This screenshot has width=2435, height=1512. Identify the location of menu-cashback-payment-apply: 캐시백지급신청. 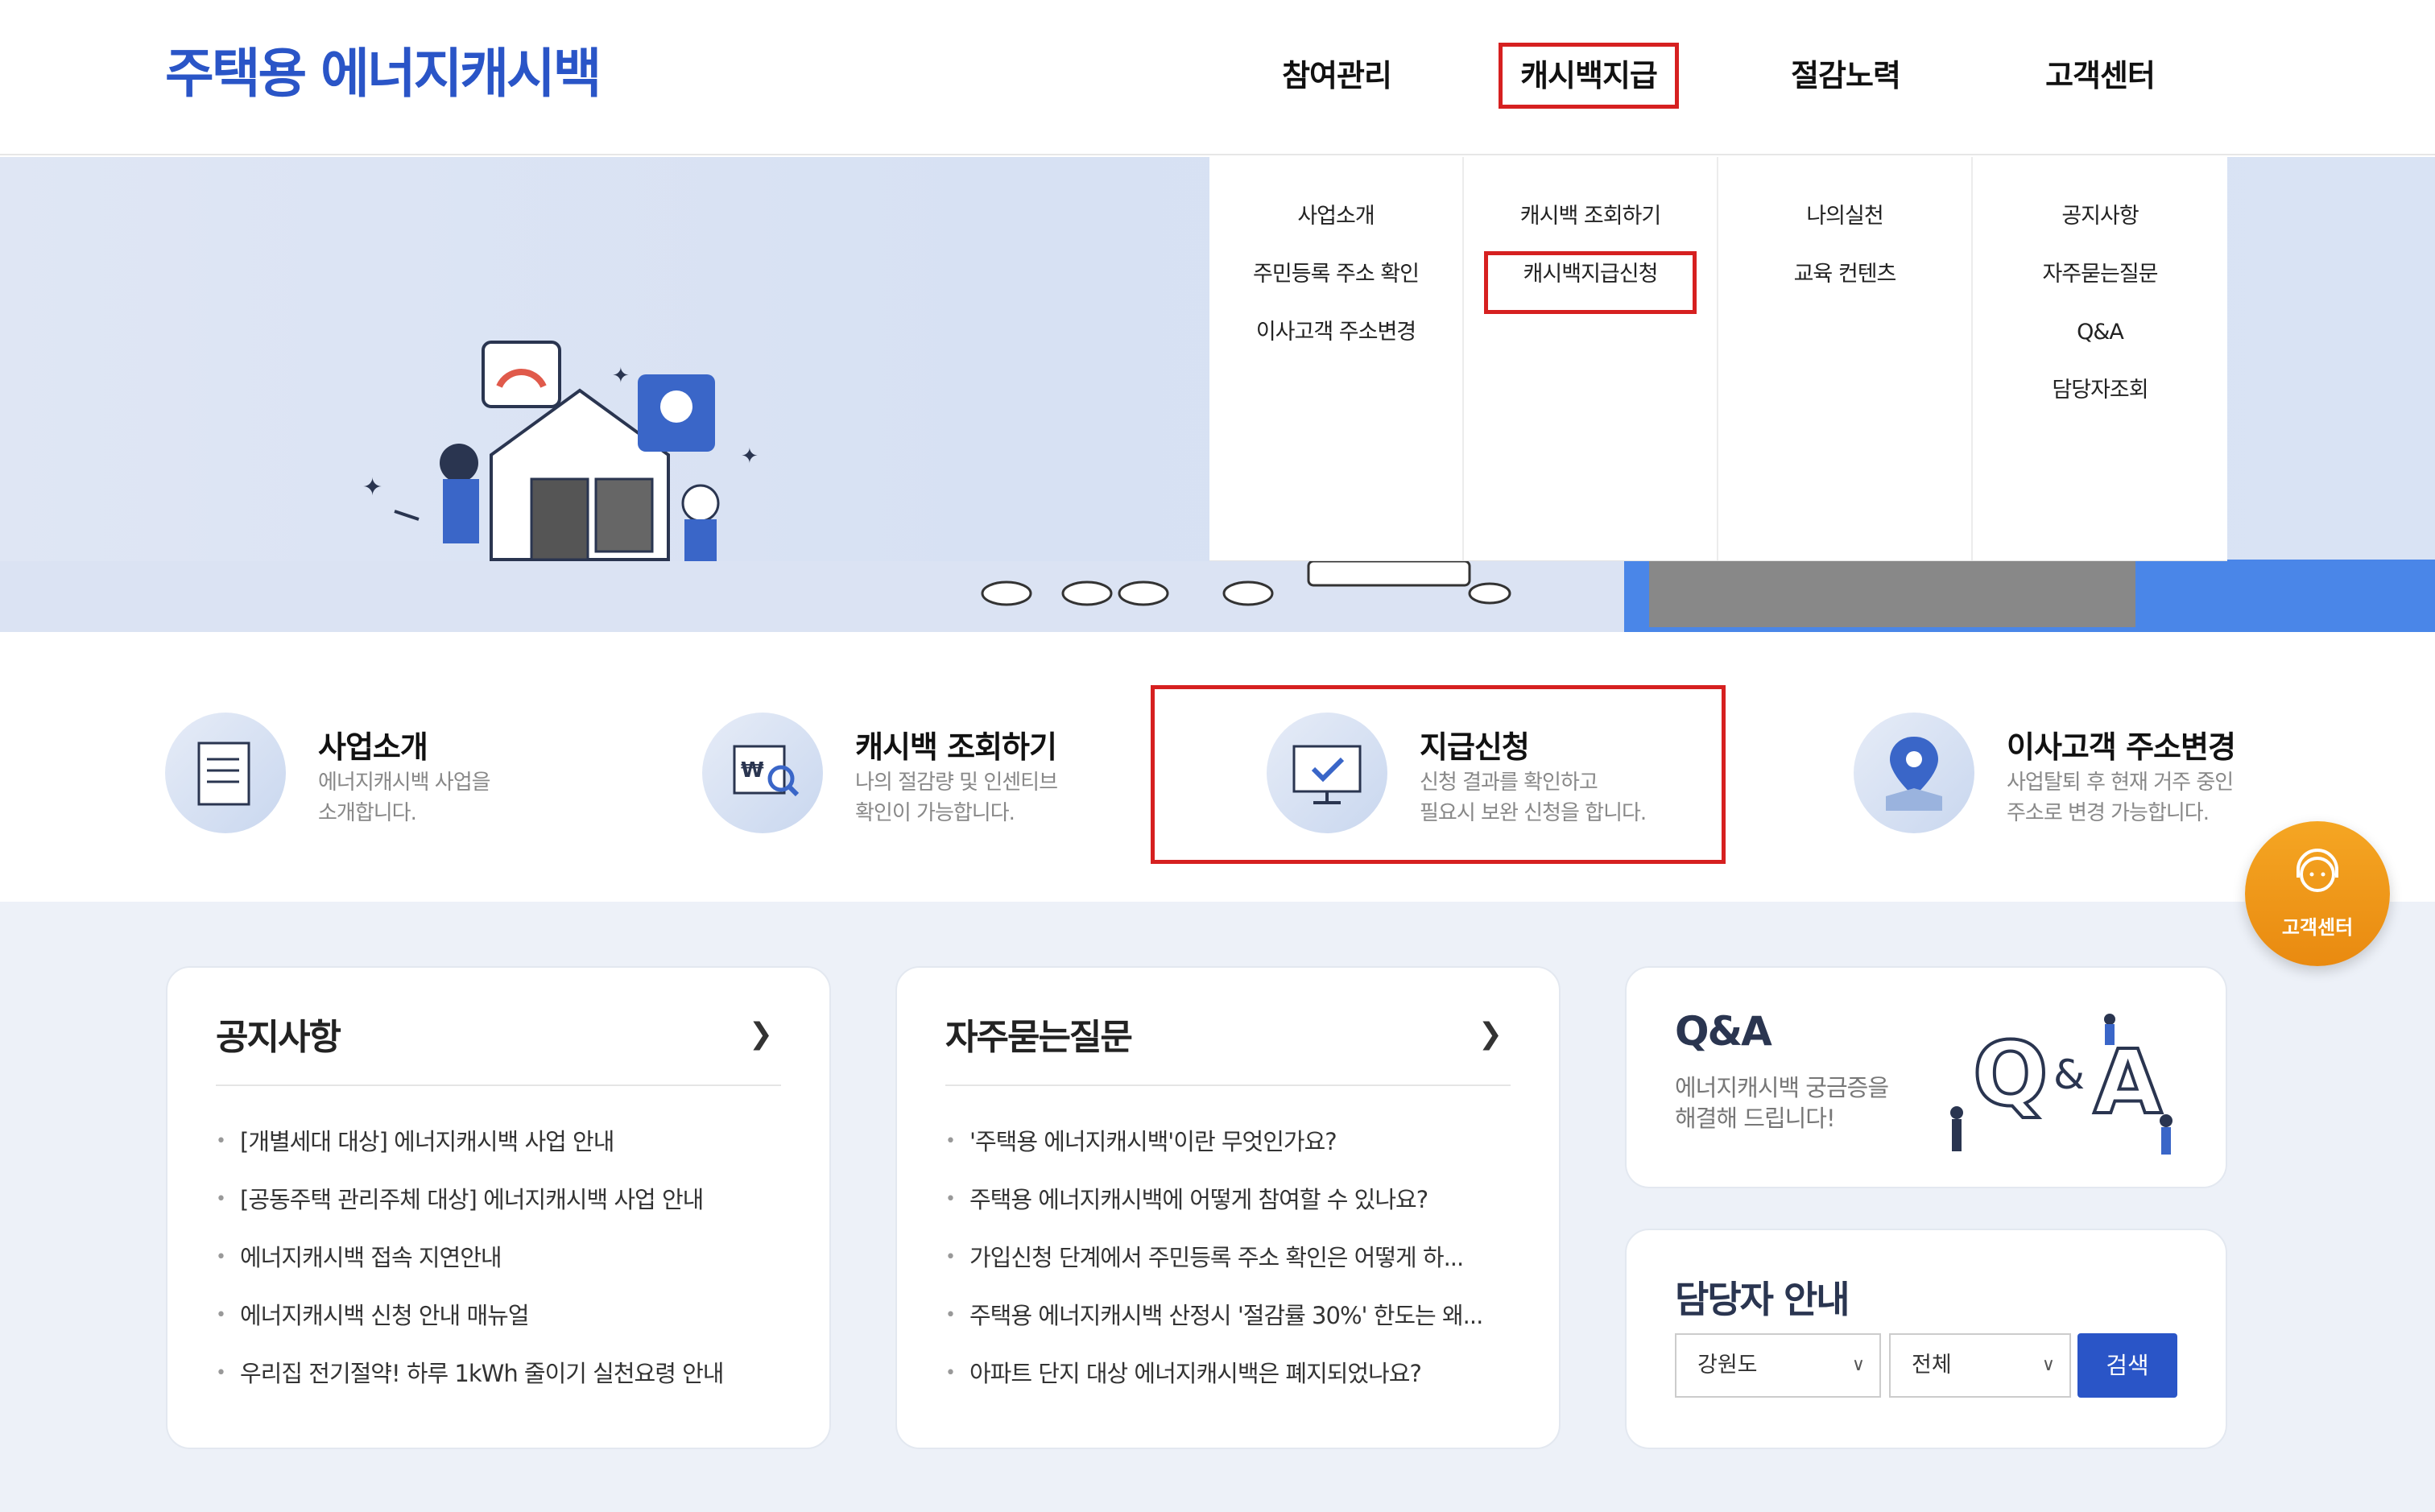
(1590, 282).